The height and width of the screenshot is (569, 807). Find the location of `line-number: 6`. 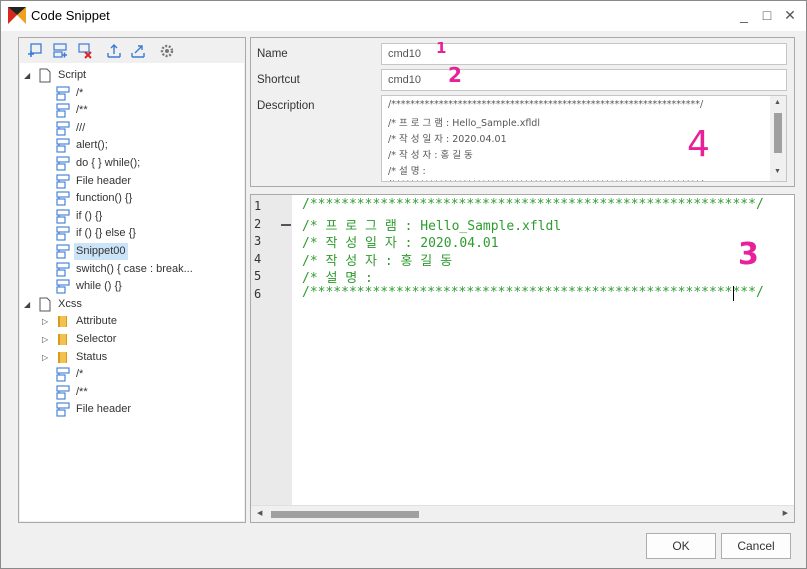

line-number: 6 is located at coordinates (258, 294).